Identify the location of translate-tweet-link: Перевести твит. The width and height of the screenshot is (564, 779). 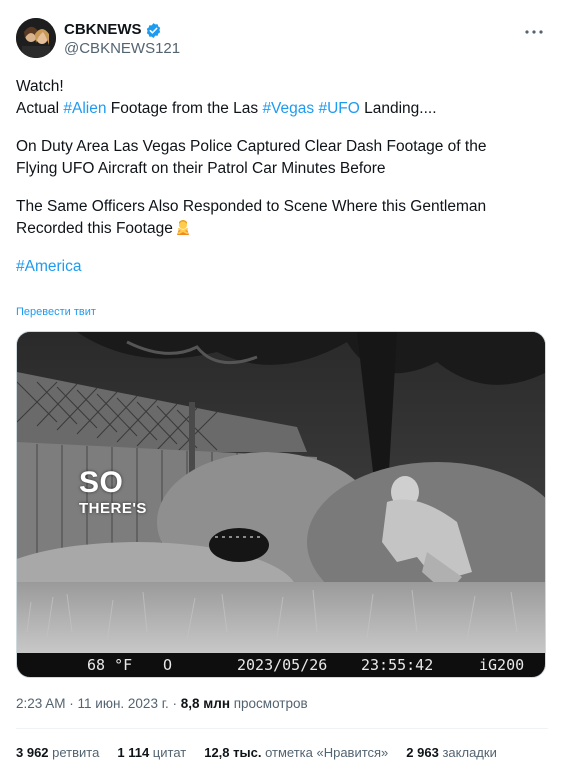
(56, 312).